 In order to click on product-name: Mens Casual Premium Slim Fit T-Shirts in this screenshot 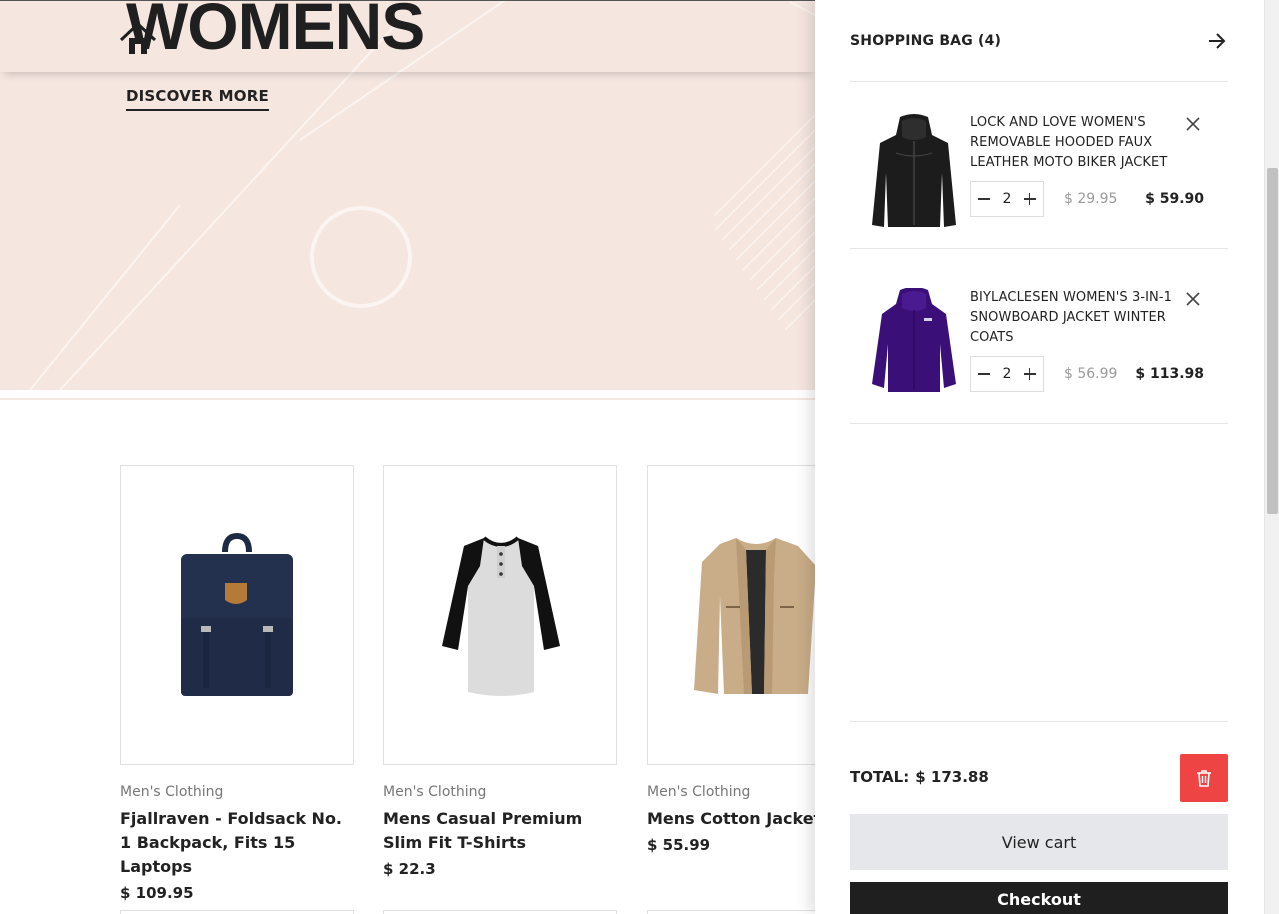, I will do `click(500, 831)`.